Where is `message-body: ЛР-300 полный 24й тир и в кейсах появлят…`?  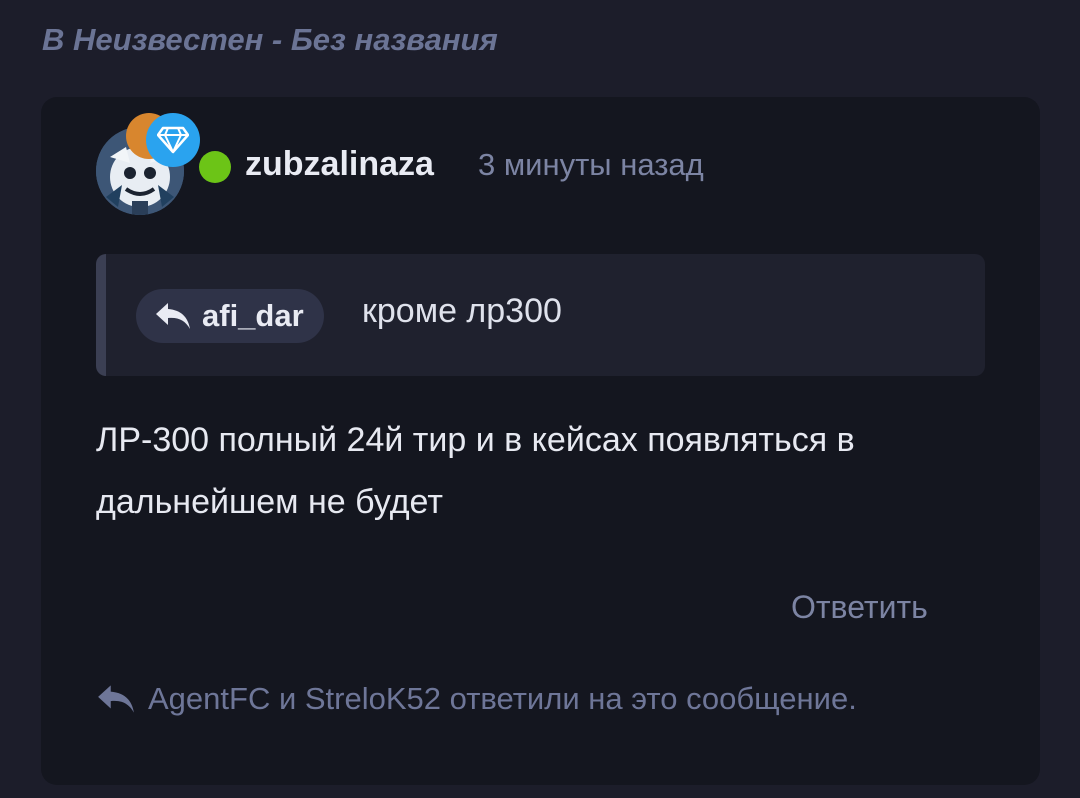 message-body: ЛР-300 полный 24й тир и в кейсах появлят… is located at coordinates (475, 471).